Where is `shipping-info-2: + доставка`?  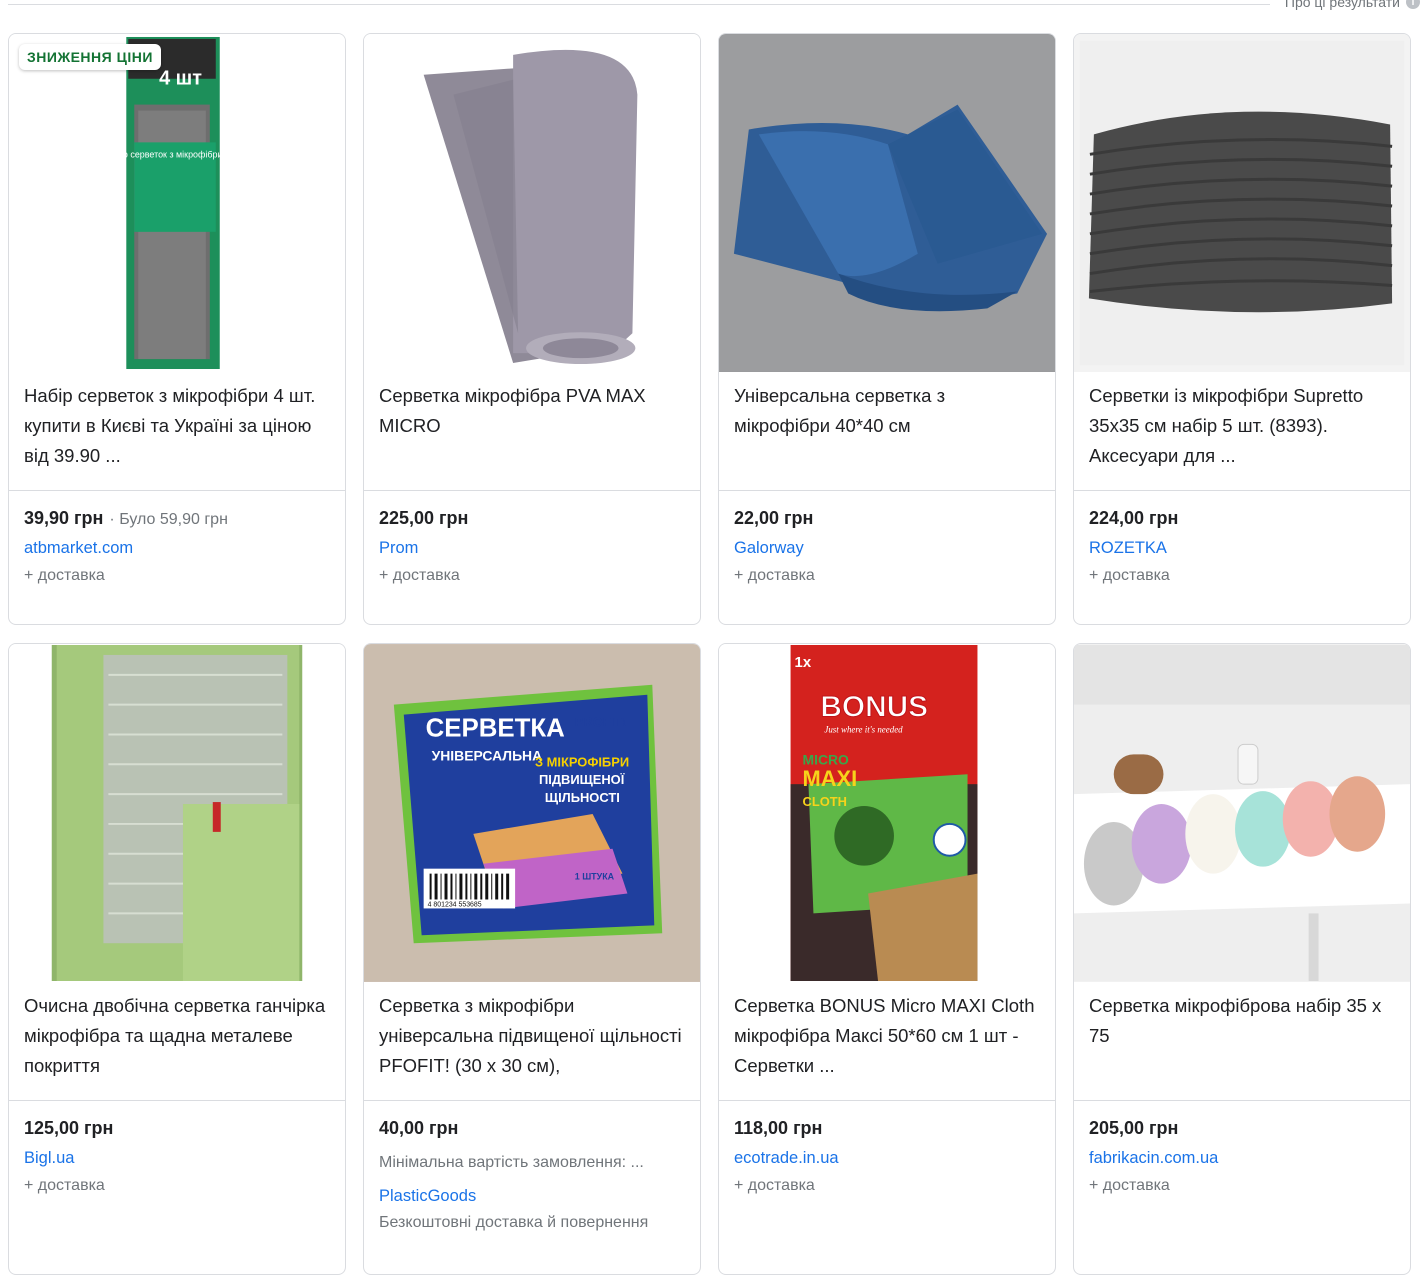
shipping-info-2: + доставка is located at coordinates (419, 575).